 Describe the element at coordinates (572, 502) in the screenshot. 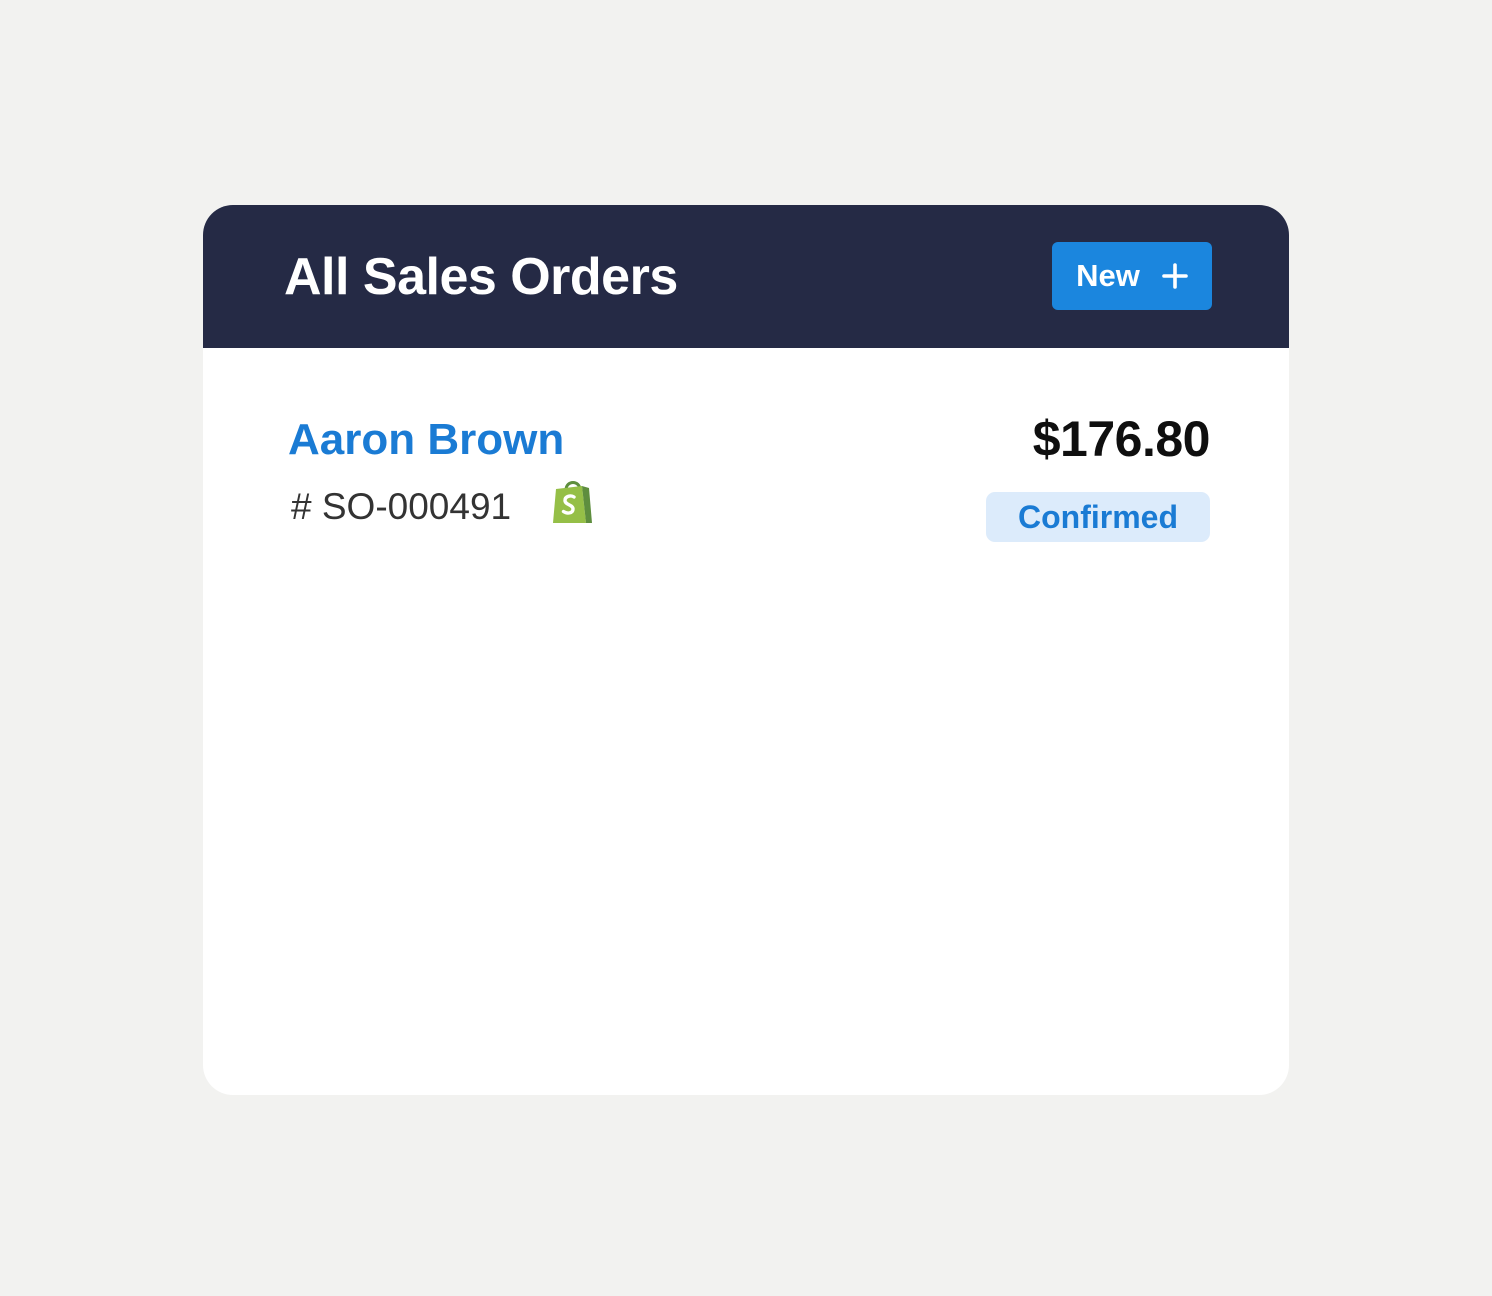

I see `shopify-bag-icon` at that location.